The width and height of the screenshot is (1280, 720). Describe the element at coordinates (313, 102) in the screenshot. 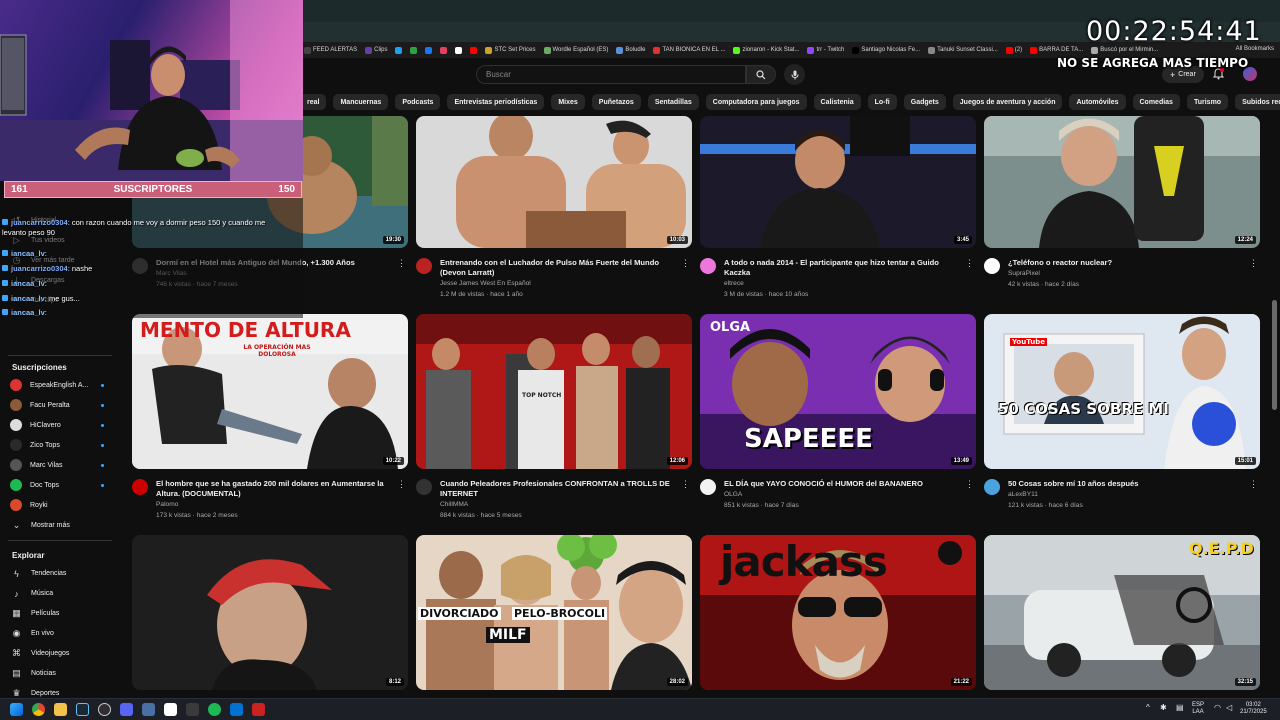

I see `filter-chip: real` at that location.